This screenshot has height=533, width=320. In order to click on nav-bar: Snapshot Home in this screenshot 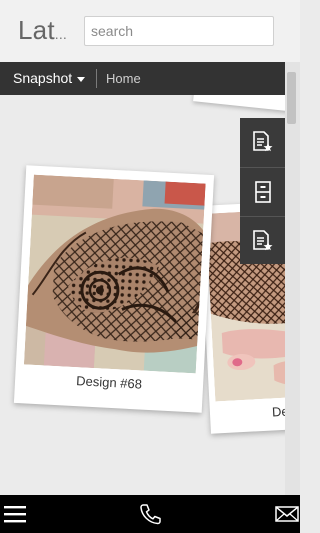, I will do `click(142, 78)`.